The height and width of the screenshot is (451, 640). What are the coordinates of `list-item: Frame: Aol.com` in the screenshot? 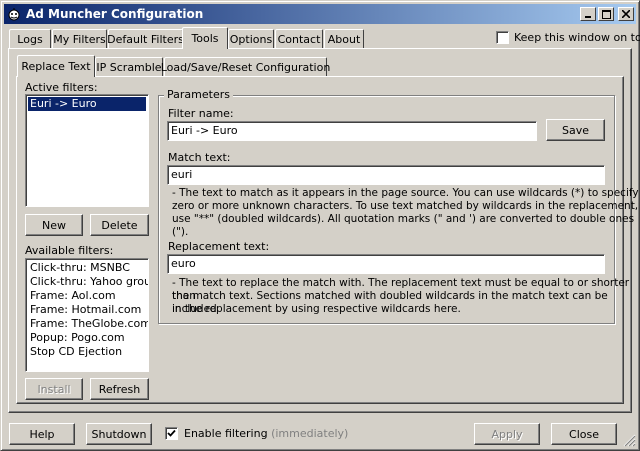 It's located at (87, 296).